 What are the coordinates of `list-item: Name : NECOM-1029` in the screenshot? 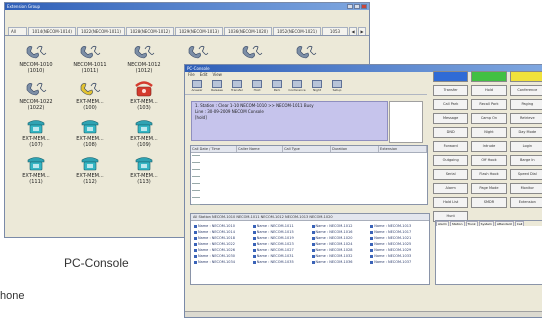 It's located at (398, 250).